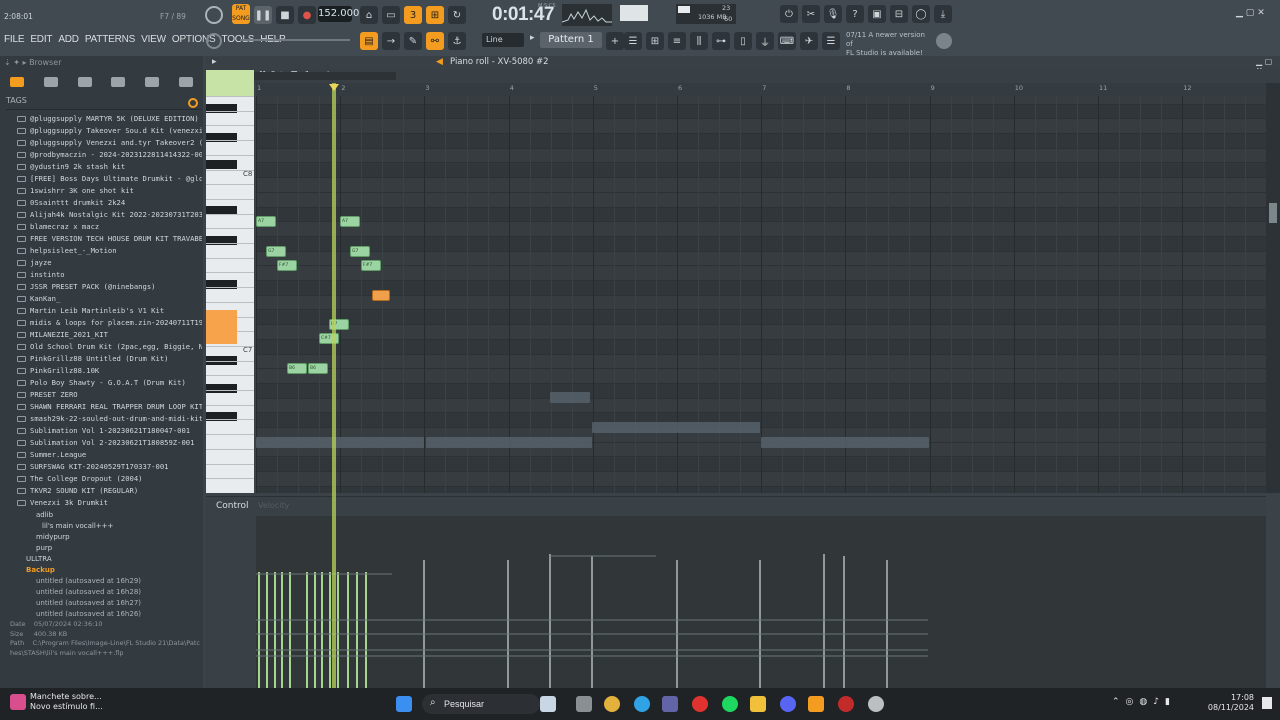 This screenshot has height=720, width=1280. What do you see at coordinates (14, 39) in the screenshot?
I see `menu-file: FILE` at bounding box center [14, 39].